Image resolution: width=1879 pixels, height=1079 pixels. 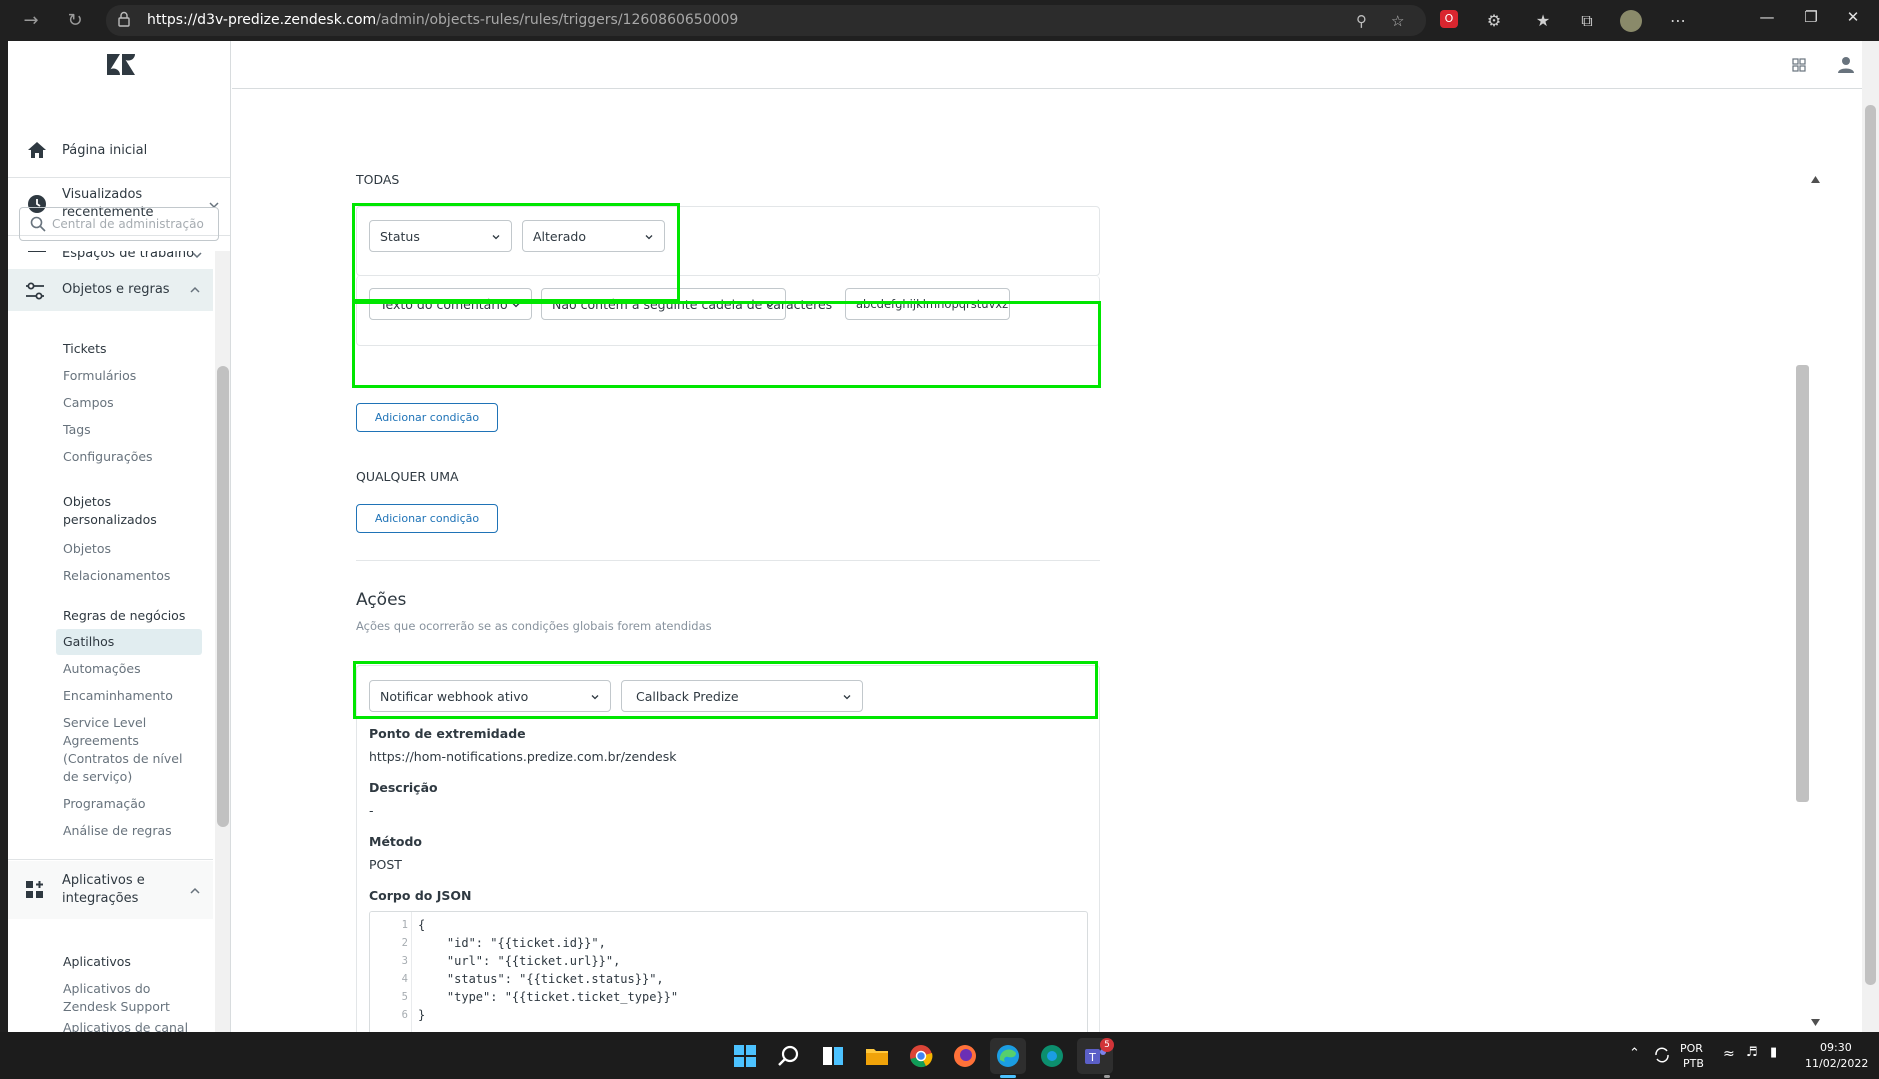 I want to click on method-value: POST, so click(x=385, y=864).